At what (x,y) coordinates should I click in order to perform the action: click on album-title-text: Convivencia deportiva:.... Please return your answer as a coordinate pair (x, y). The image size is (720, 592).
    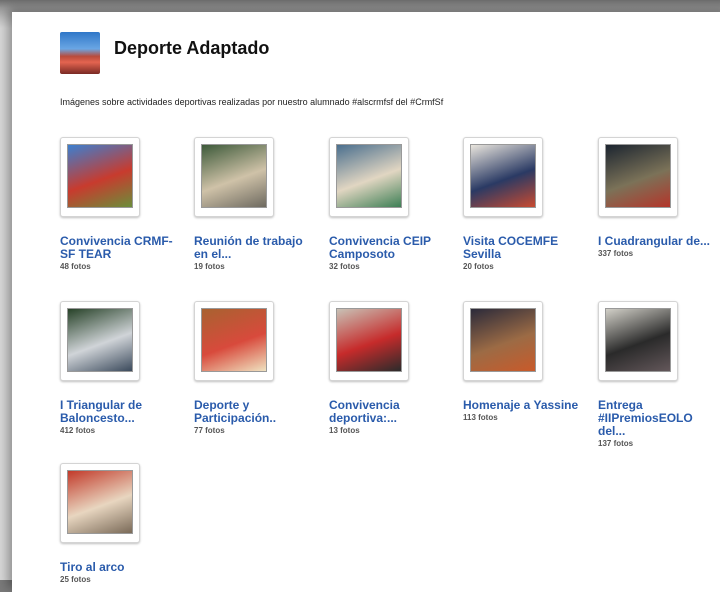
    Looking at the image, I should click on (364, 411).